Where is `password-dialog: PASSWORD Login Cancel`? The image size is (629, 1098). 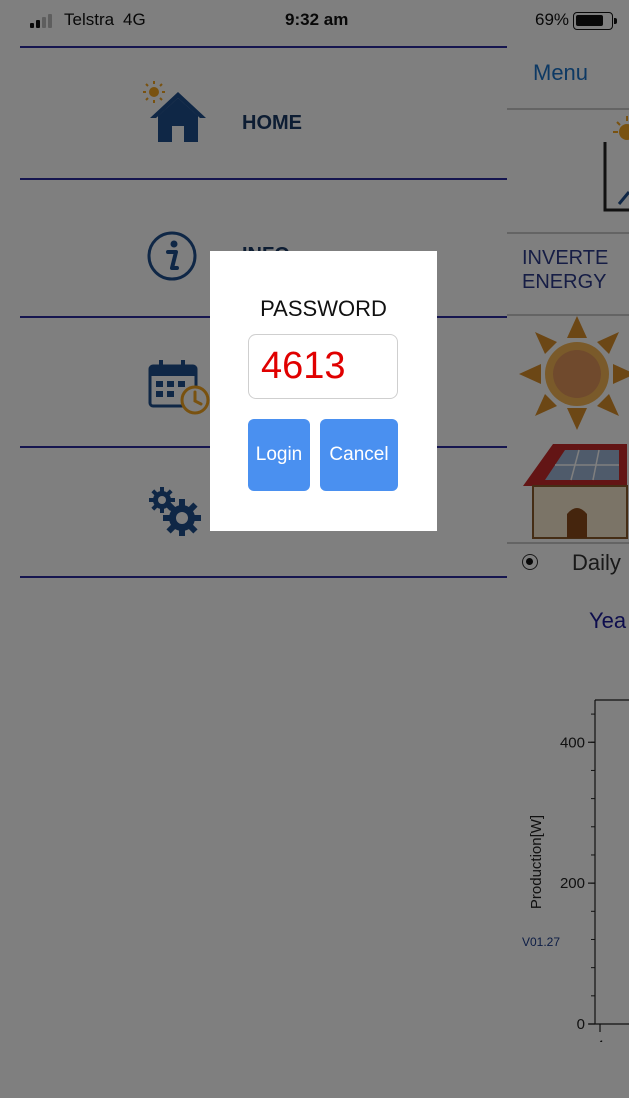 password-dialog: PASSWORD Login Cancel is located at coordinates (323, 391).